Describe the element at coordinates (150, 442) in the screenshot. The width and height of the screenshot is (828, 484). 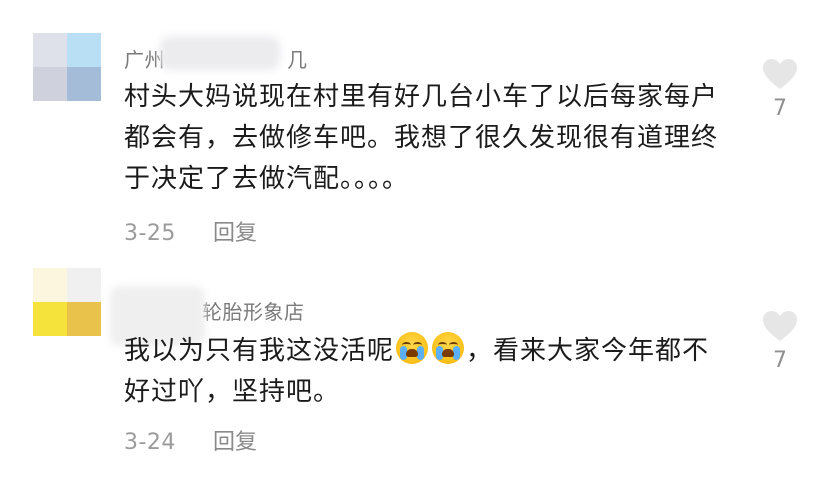
I see `comment-date: 3-24` at that location.